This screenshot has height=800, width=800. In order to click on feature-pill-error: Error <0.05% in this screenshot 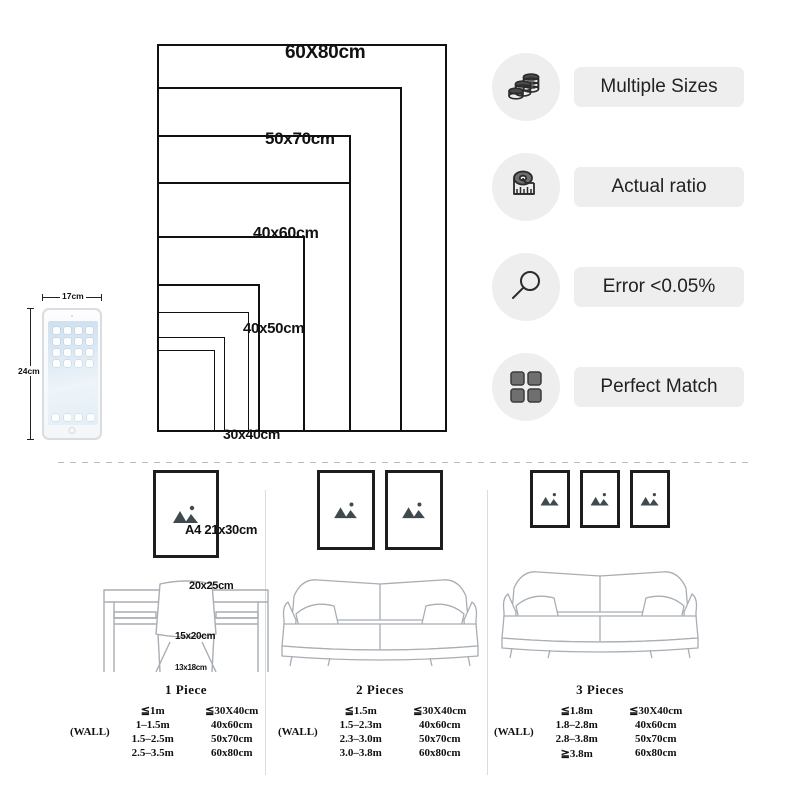, I will do `click(659, 287)`.